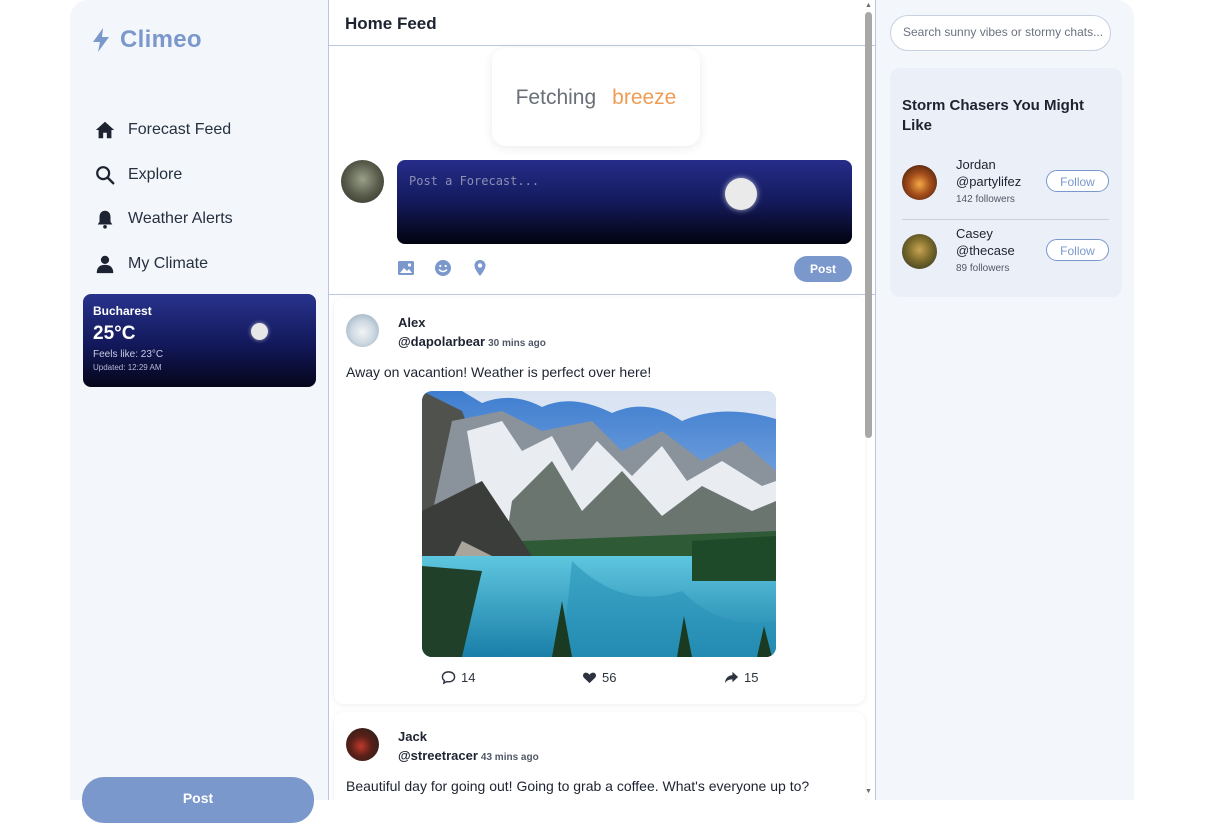 This screenshot has height=823, width=1208. I want to click on weather-city: Bucharest, so click(122, 311).